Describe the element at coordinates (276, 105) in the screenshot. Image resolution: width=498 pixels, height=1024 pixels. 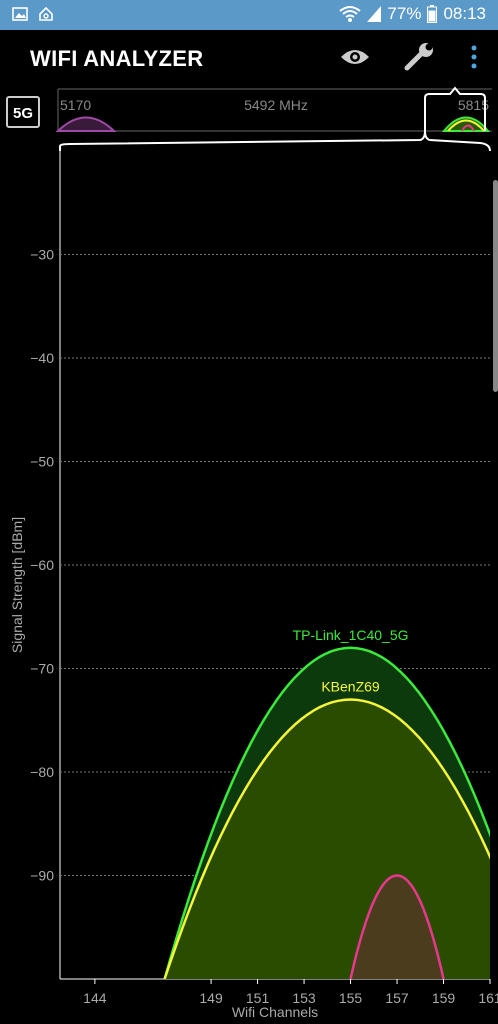
I see `overview-center-label: 5492 MHz` at that location.